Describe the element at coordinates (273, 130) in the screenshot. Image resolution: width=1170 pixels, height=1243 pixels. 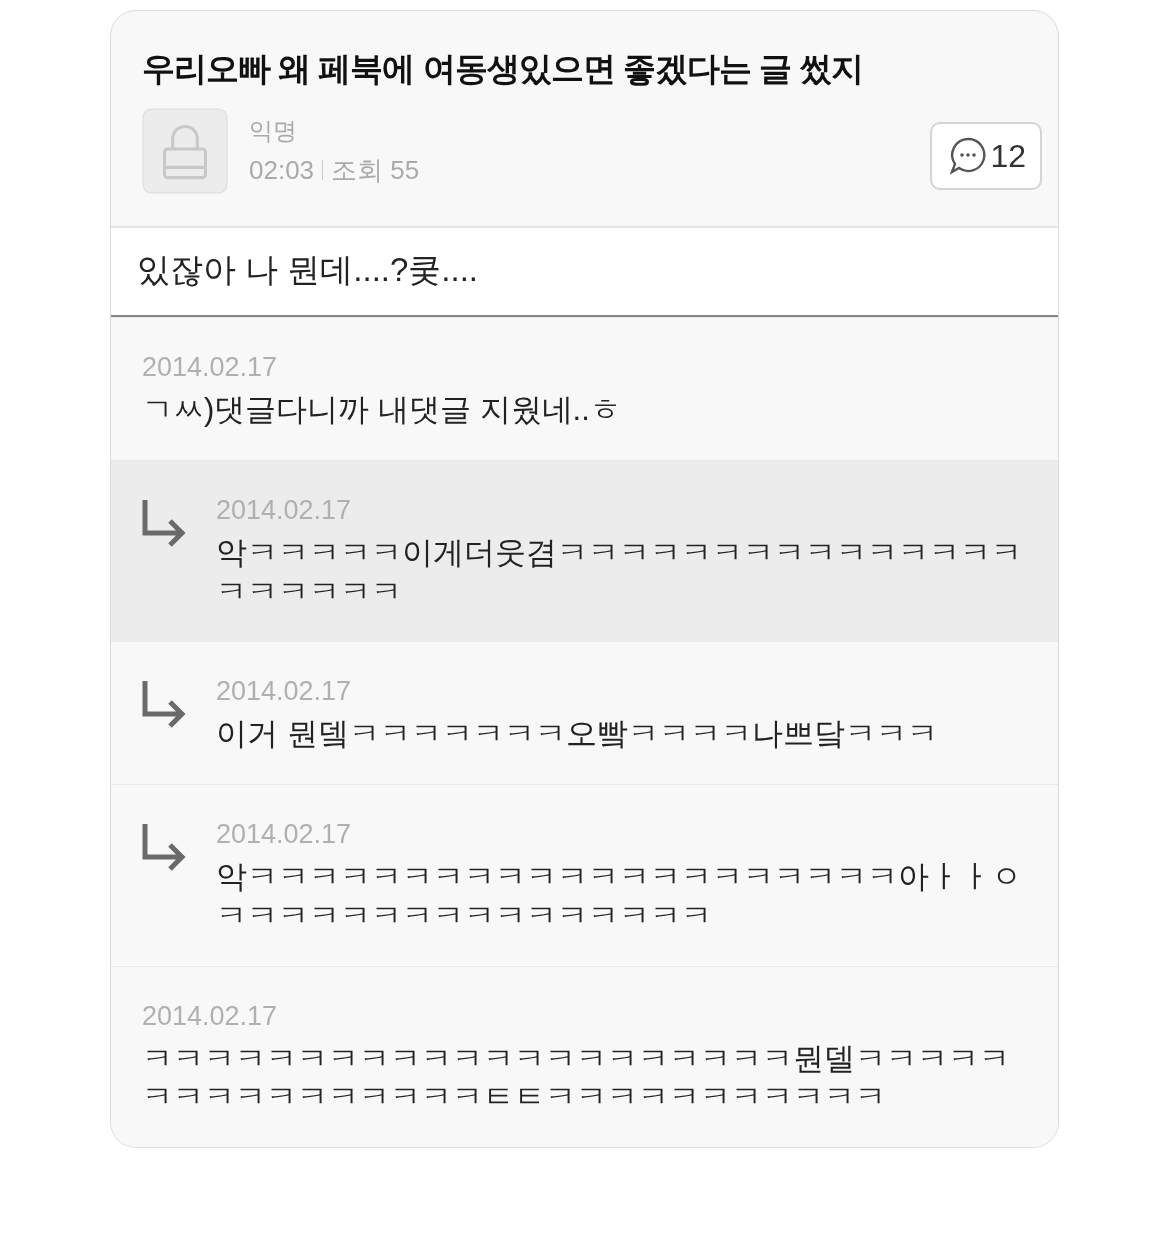
I see `author-name: 익명` at that location.